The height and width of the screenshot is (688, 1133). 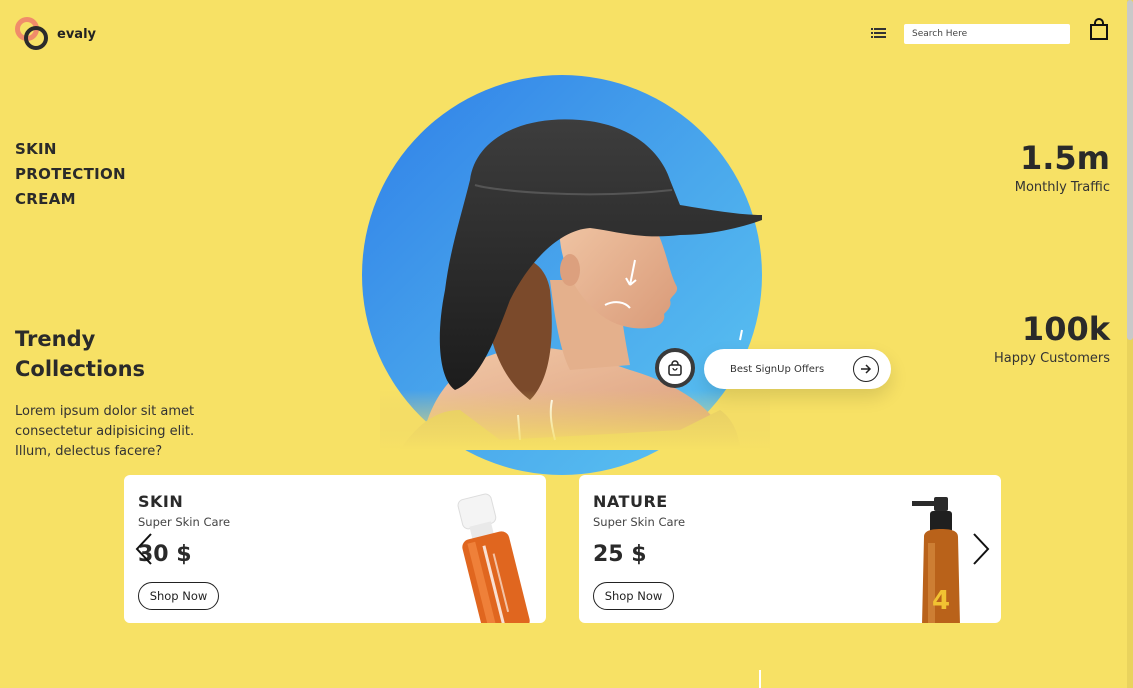 What do you see at coordinates (1062, 187) in the screenshot?
I see `stat-label: Monthly Traffic` at bounding box center [1062, 187].